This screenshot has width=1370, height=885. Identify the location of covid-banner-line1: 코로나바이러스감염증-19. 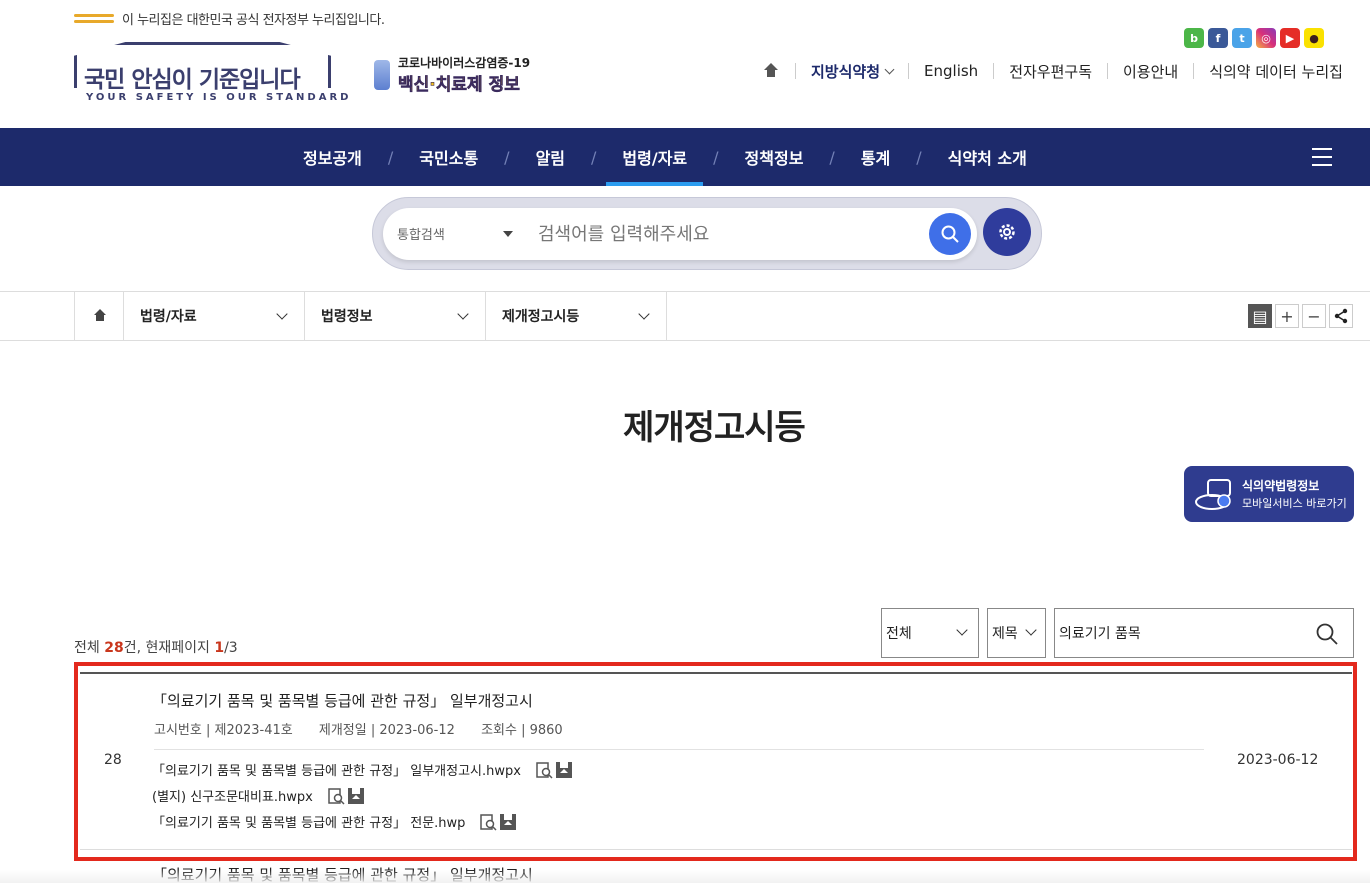
(464, 63).